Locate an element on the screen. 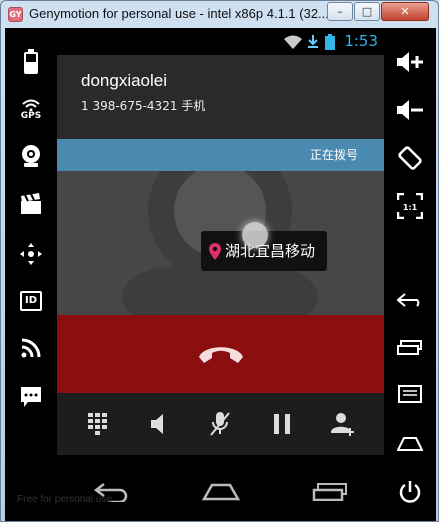  dialpad-button is located at coordinates (98, 424).